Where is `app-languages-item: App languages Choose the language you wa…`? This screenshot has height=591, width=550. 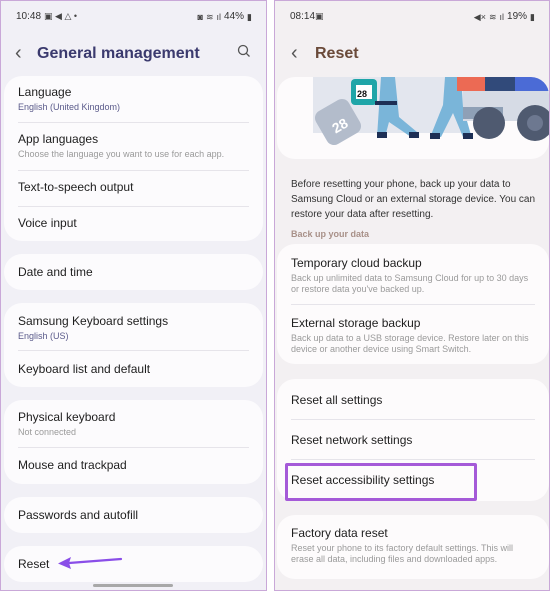
app-languages-item: App languages Choose the language you wa… is located at coordinates (133, 146).